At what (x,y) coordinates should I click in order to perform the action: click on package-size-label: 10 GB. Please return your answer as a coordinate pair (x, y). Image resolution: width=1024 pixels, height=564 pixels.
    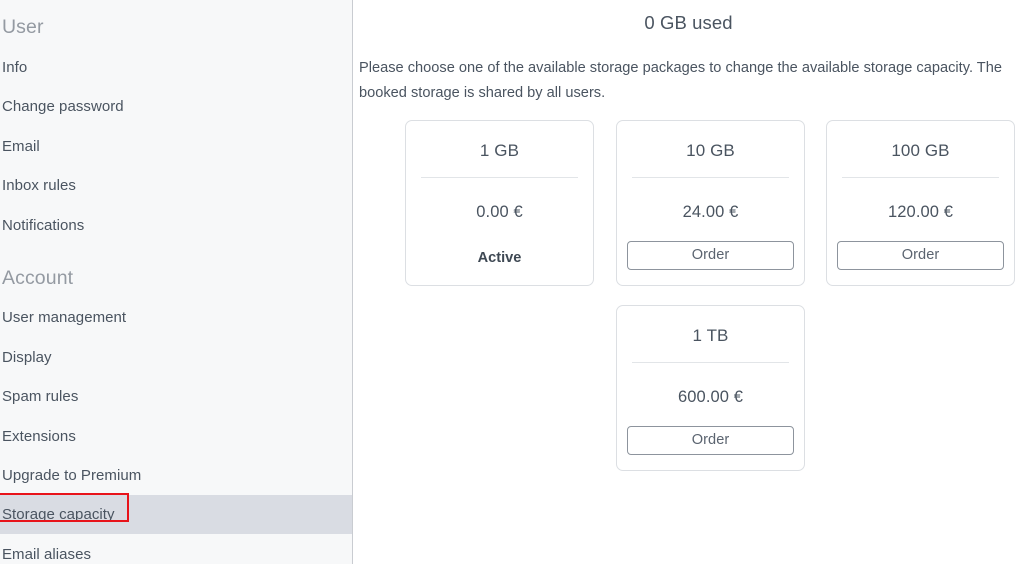
    Looking at the image, I should click on (710, 150).